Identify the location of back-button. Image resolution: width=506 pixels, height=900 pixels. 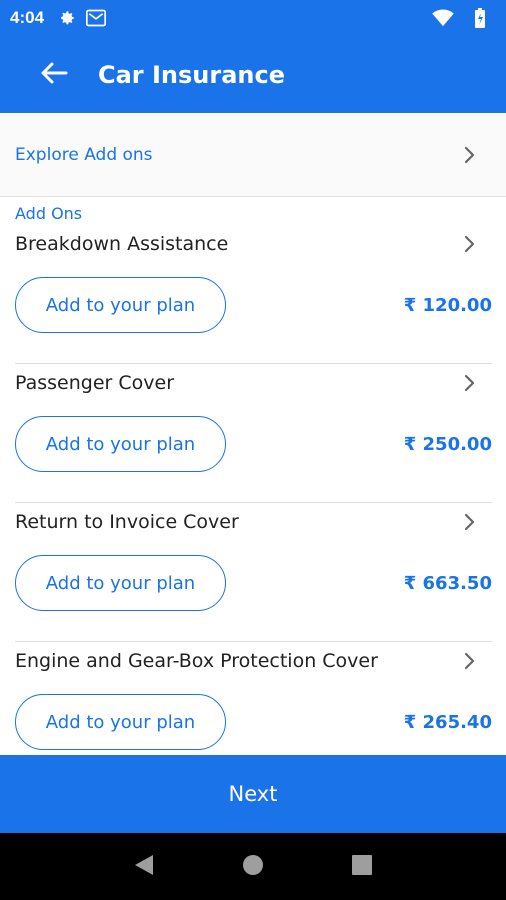
(54, 75).